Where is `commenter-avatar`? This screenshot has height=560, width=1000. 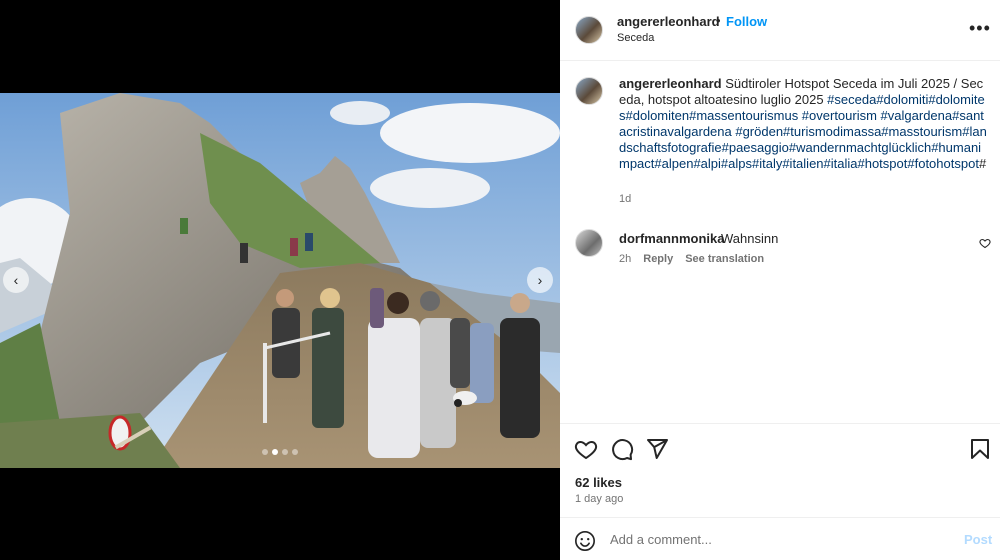 commenter-avatar is located at coordinates (589, 243).